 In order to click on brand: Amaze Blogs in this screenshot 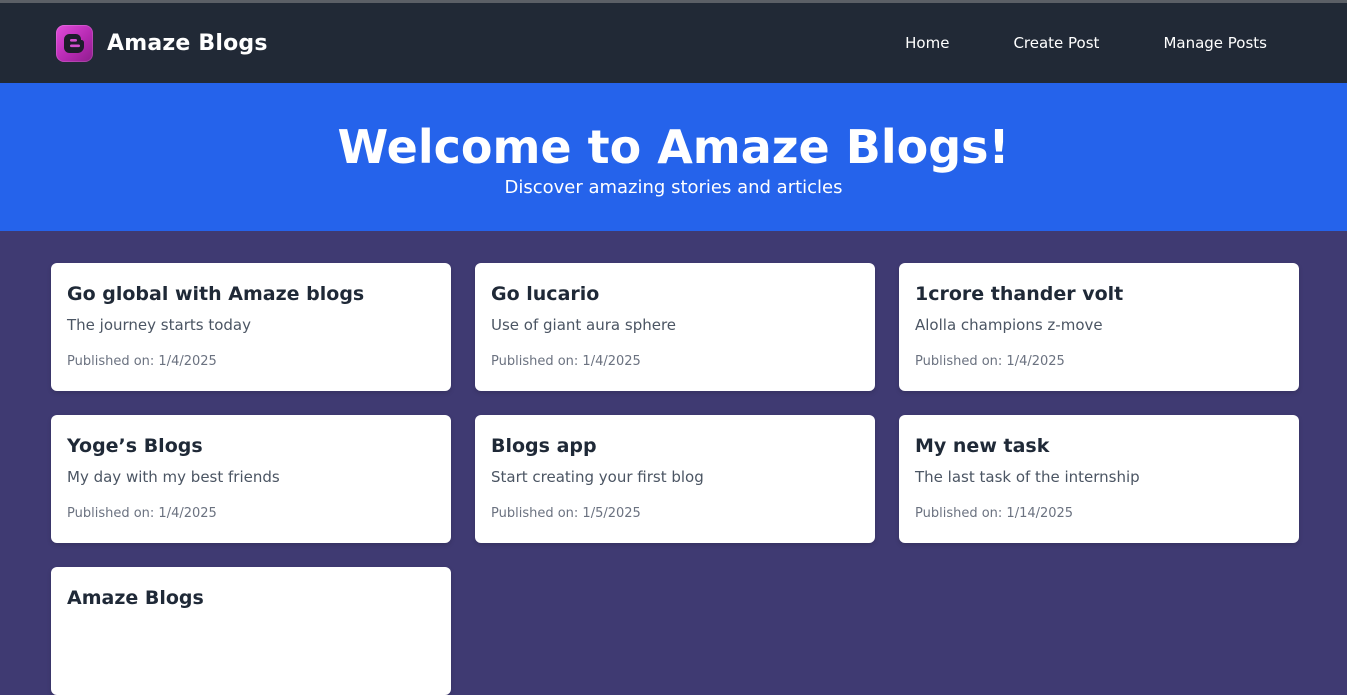, I will do `click(162, 43)`.